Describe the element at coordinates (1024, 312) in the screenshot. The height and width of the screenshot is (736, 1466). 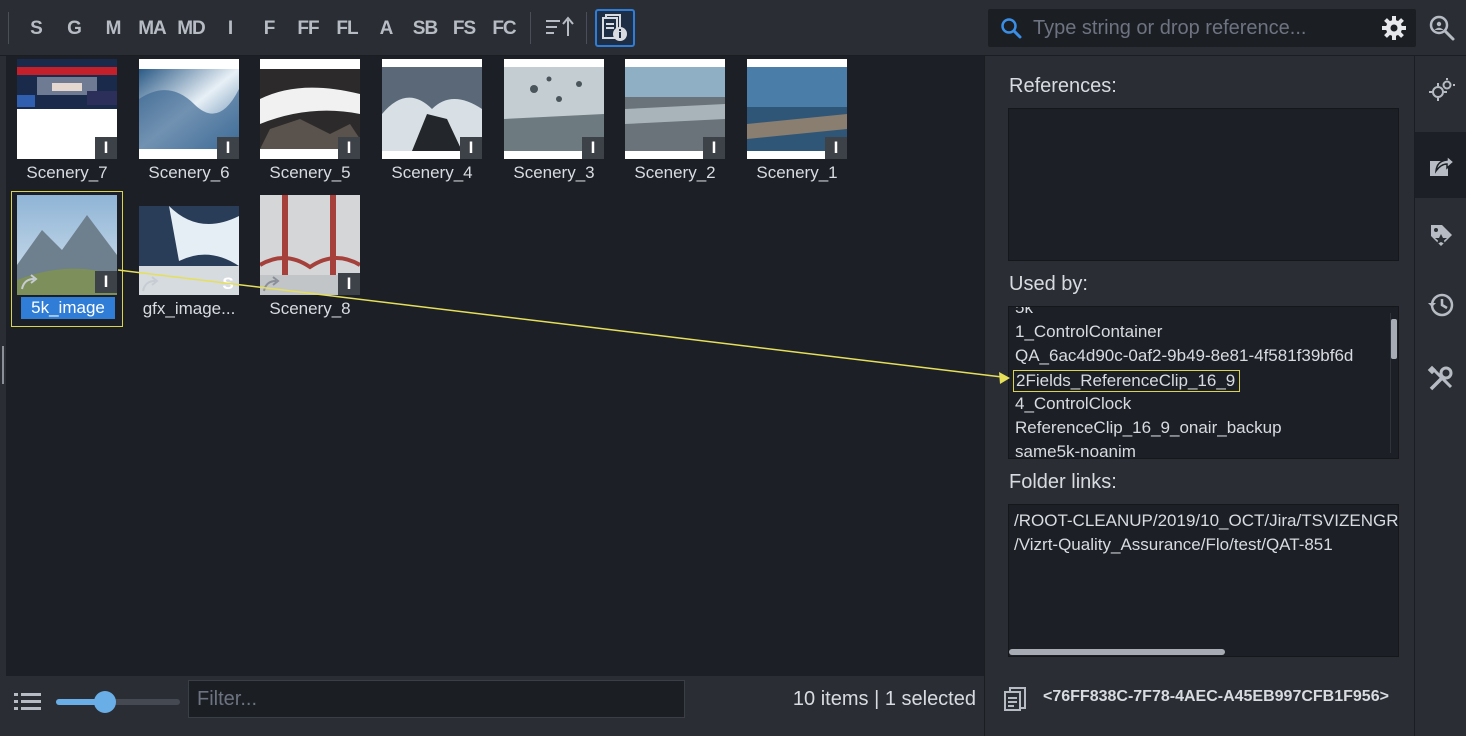
I see `used-by-item: 5k` at that location.